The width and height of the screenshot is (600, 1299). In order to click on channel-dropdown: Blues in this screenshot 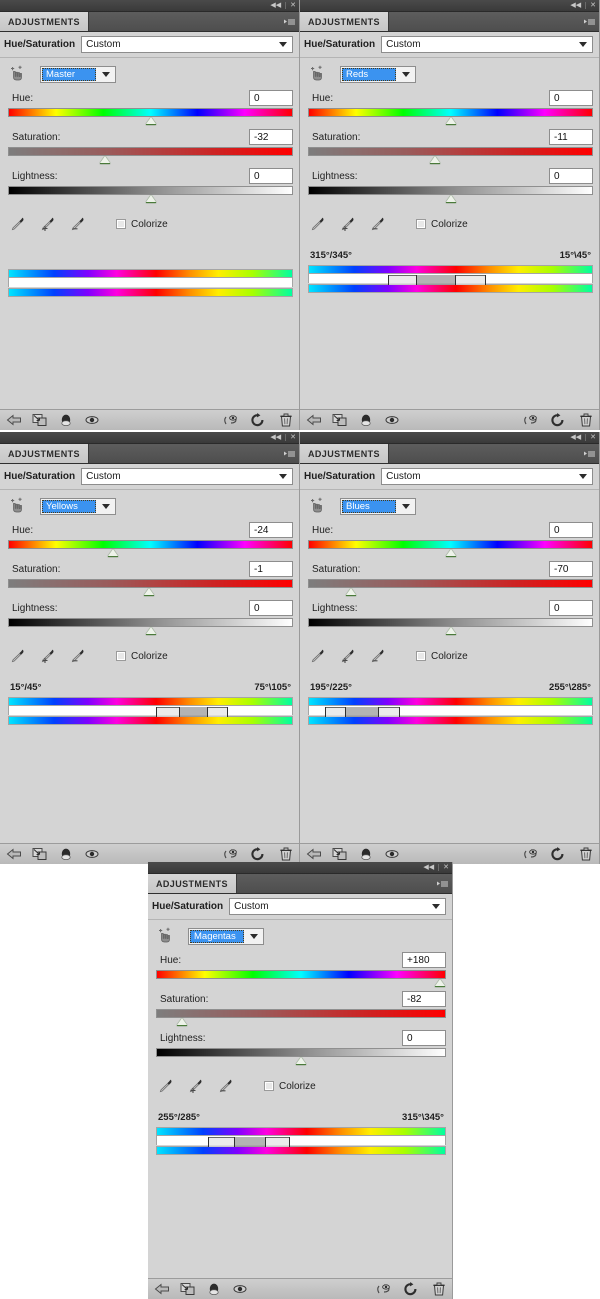, I will do `click(378, 506)`.